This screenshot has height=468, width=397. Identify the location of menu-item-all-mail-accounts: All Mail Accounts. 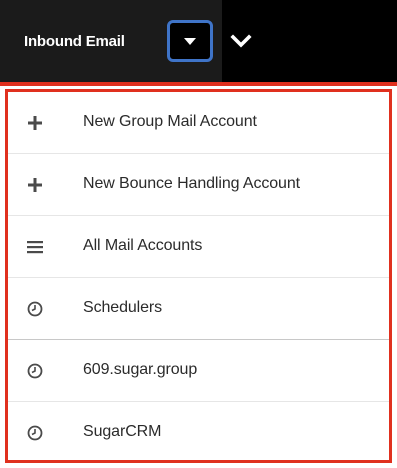
(198, 247).